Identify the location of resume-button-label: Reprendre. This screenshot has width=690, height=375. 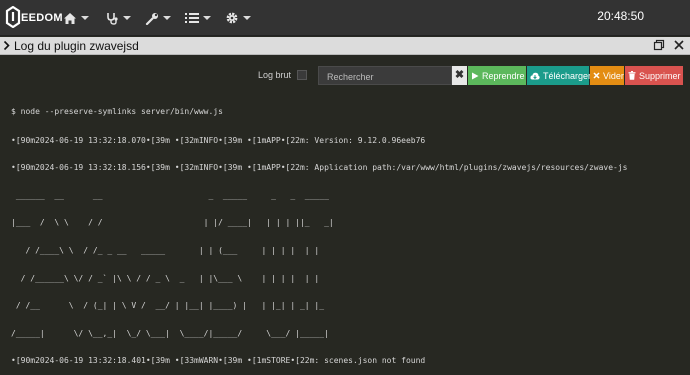
(503, 75).